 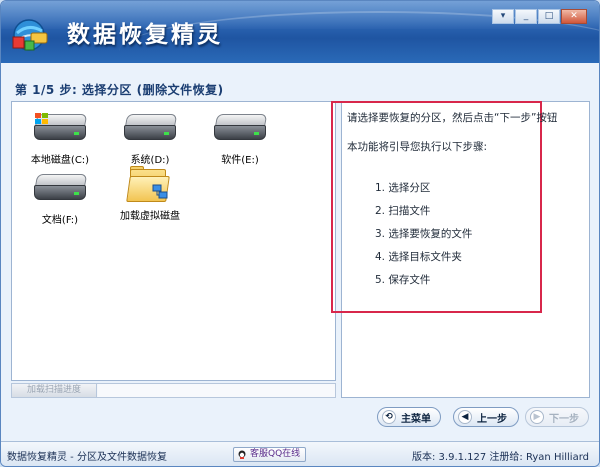 What do you see at coordinates (549, 16) in the screenshot?
I see `maximize-button: □` at bounding box center [549, 16].